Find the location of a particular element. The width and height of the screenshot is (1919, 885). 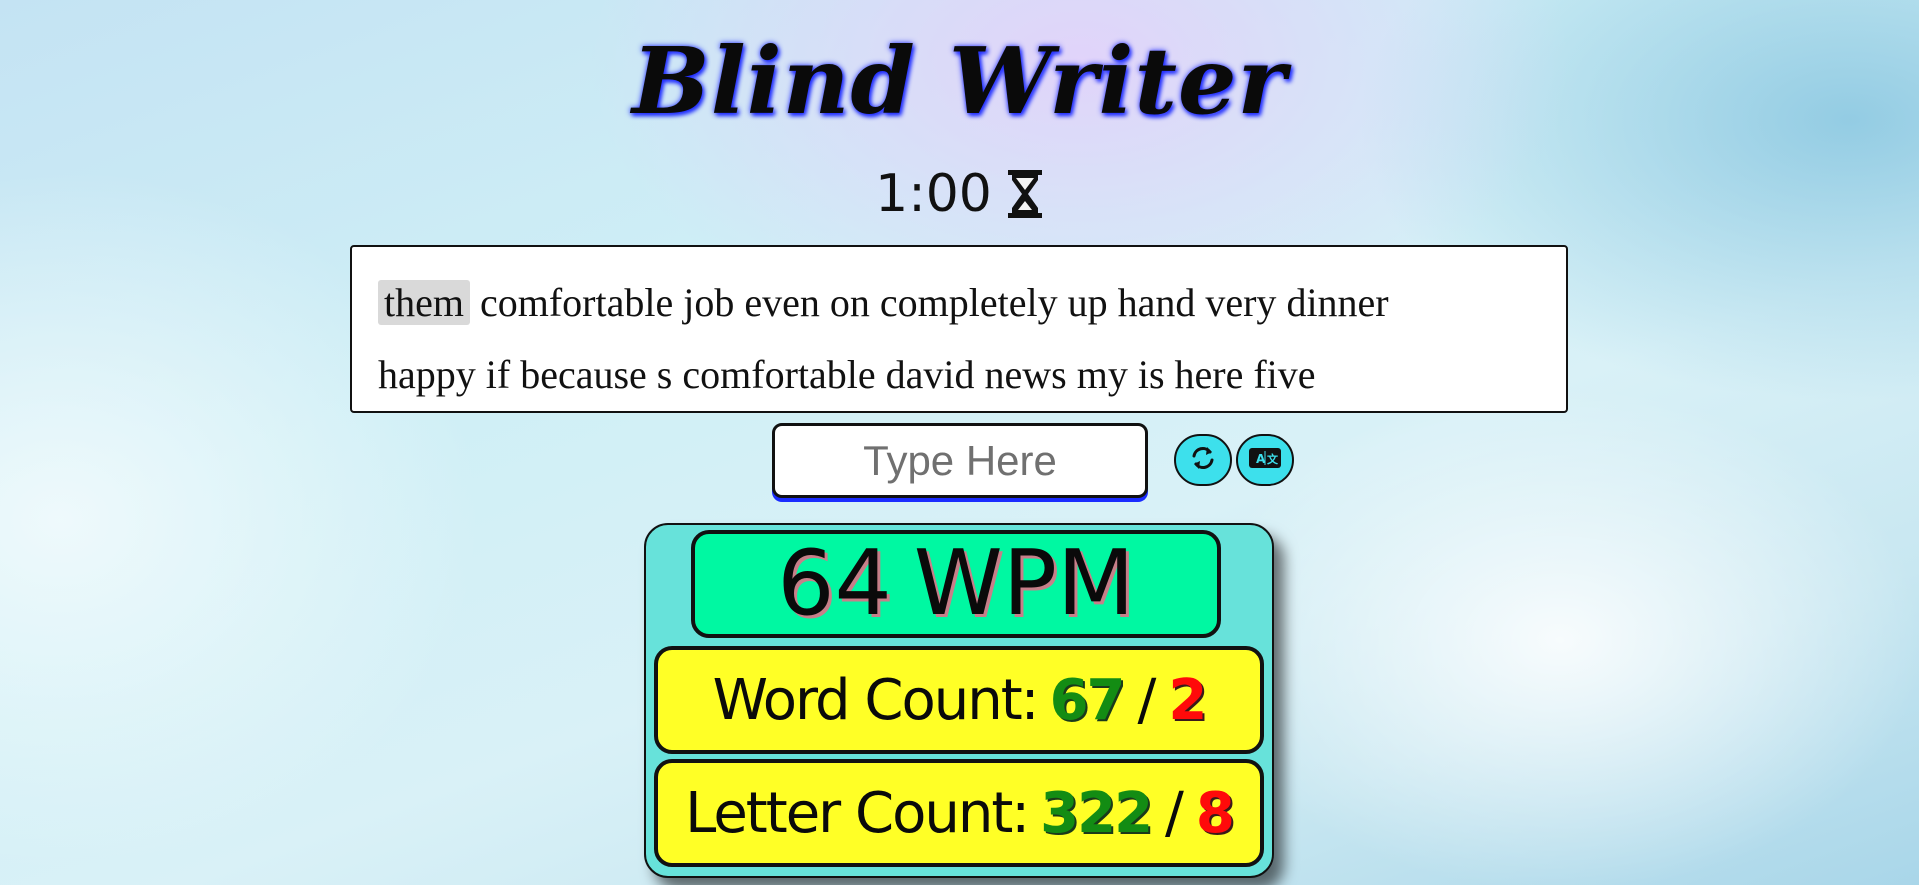

passage-word: on is located at coordinates (849, 302).